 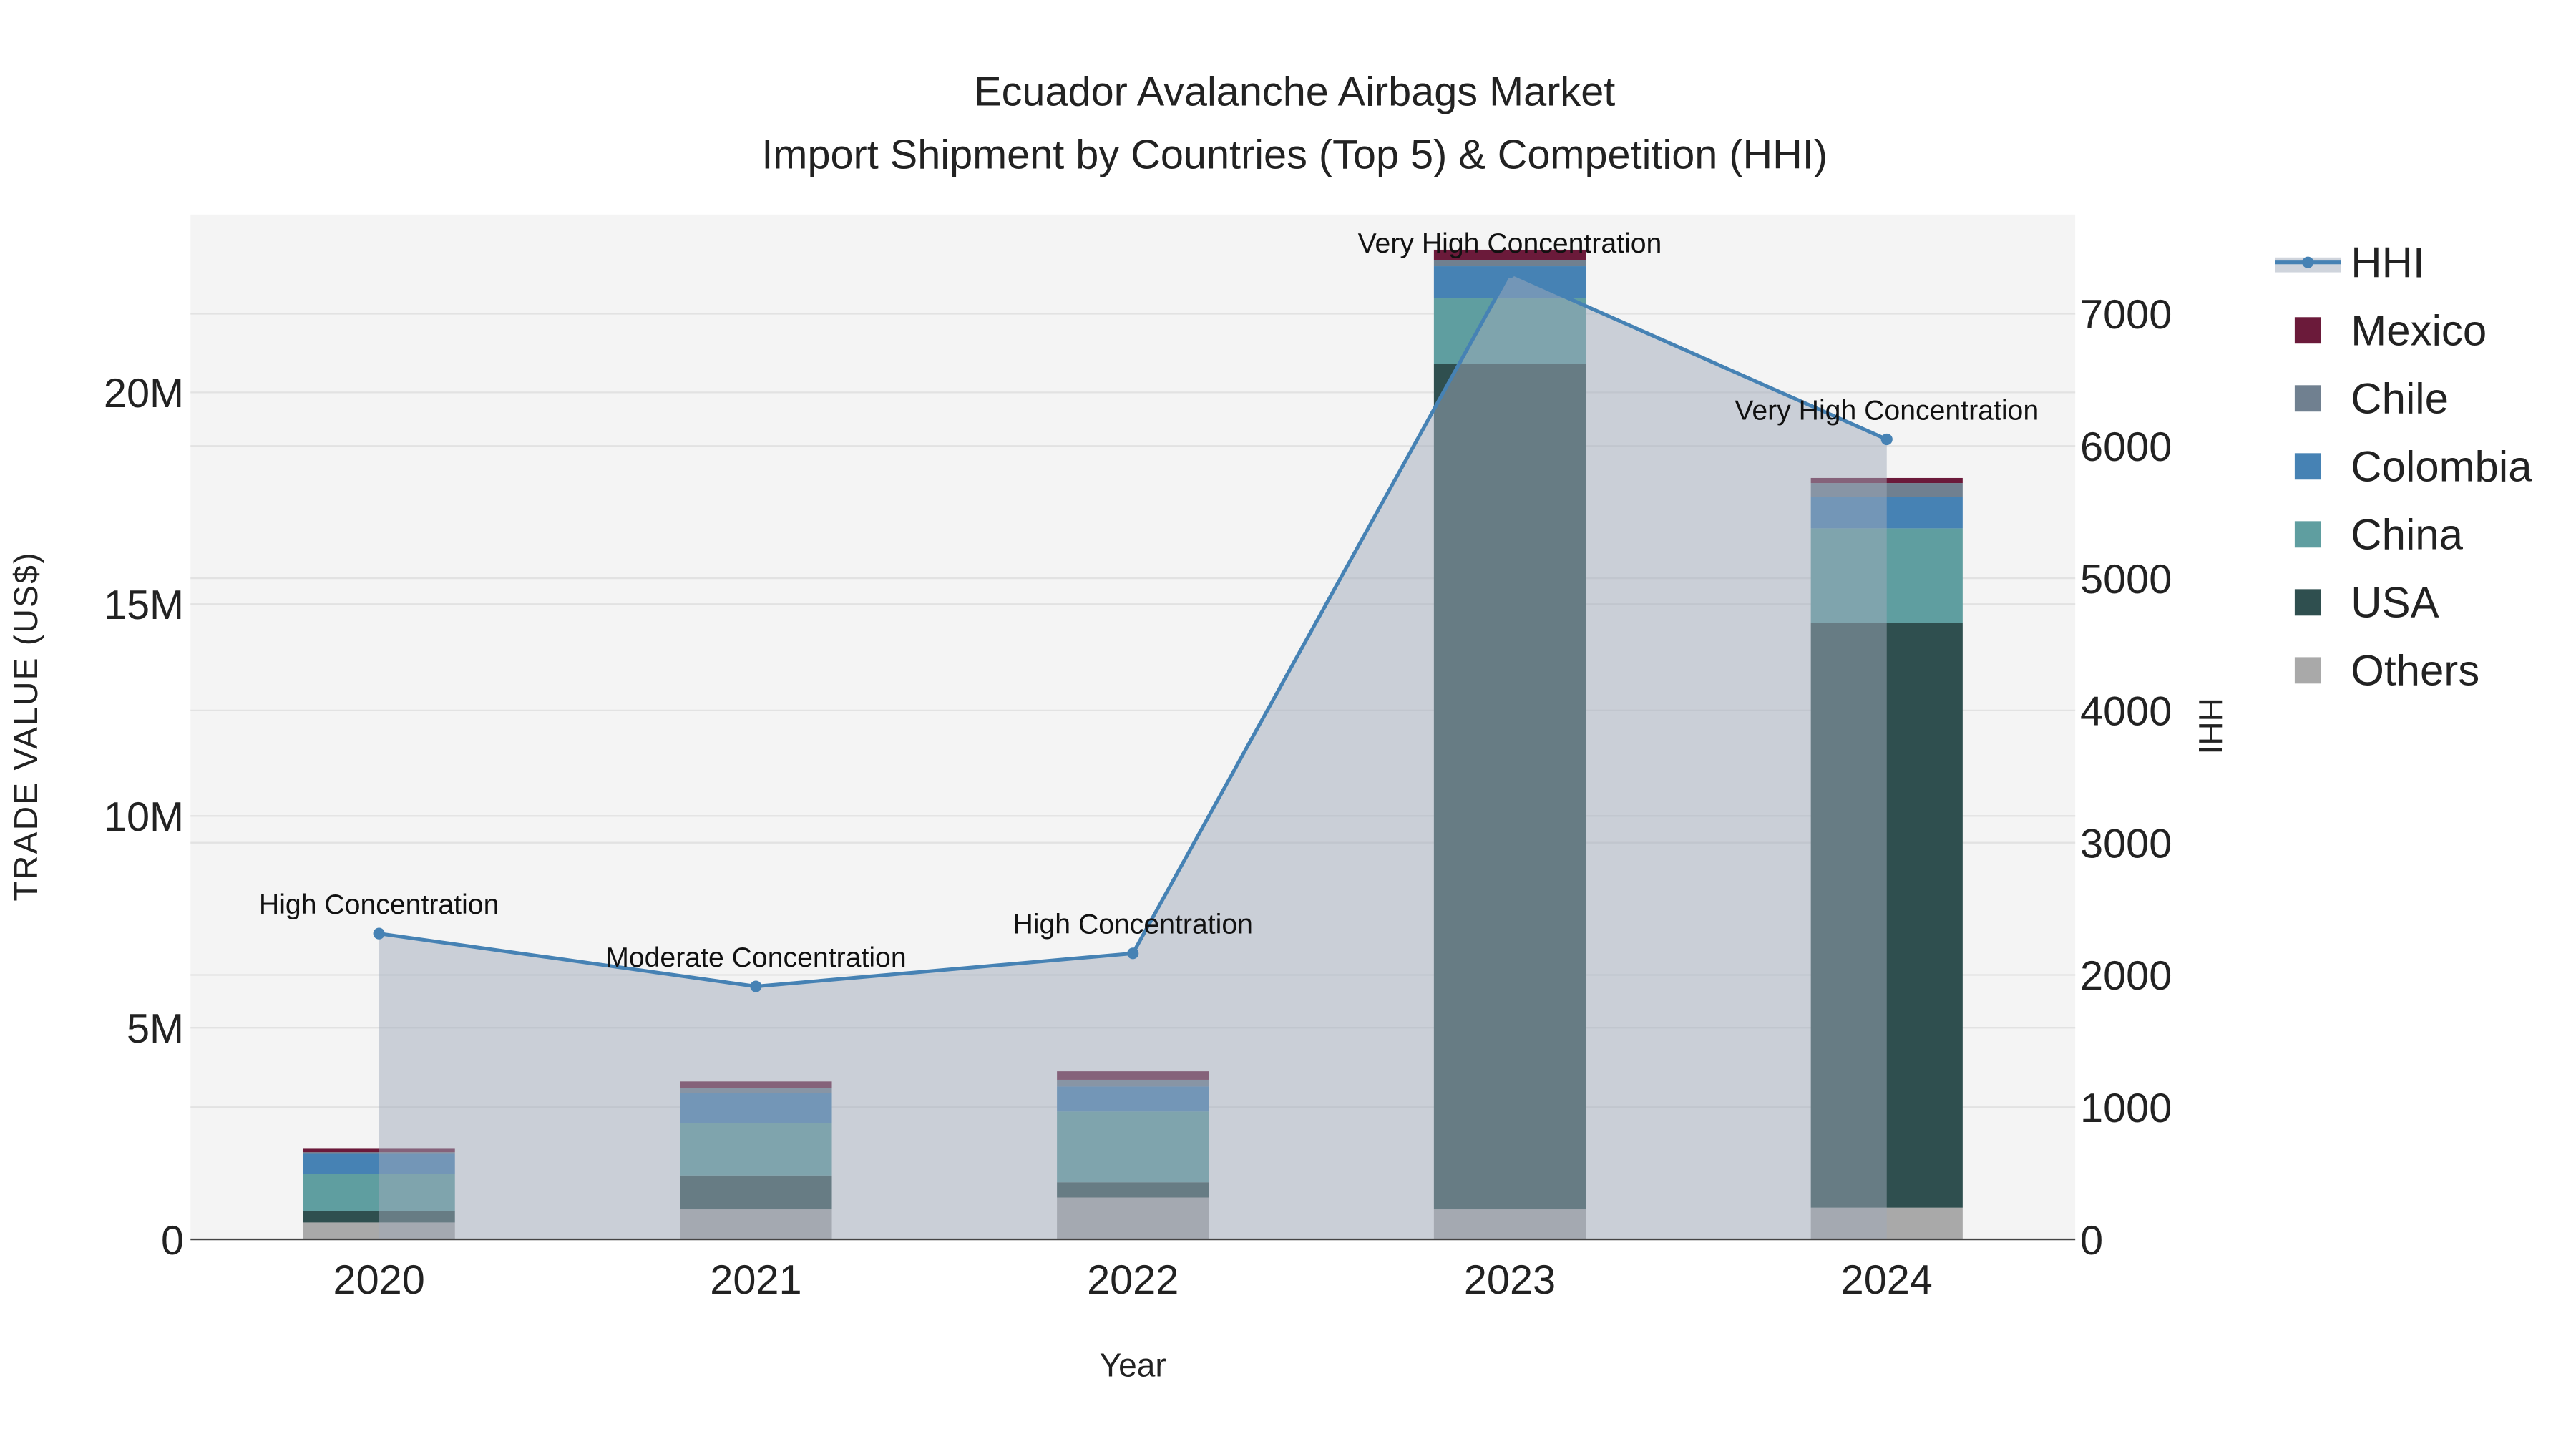 What do you see at coordinates (2307, 466) in the screenshot?
I see `legend-swatch-colombia` at bounding box center [2307, 466].